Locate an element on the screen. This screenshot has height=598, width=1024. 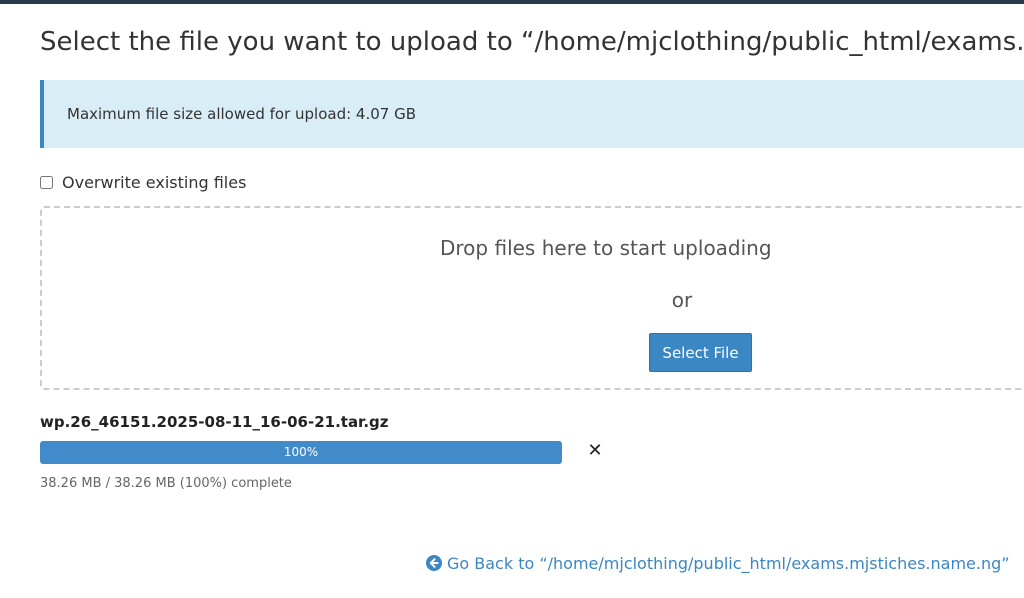
drop-files-text: Drop files here to start uploading is located at coordinates (606, 248).